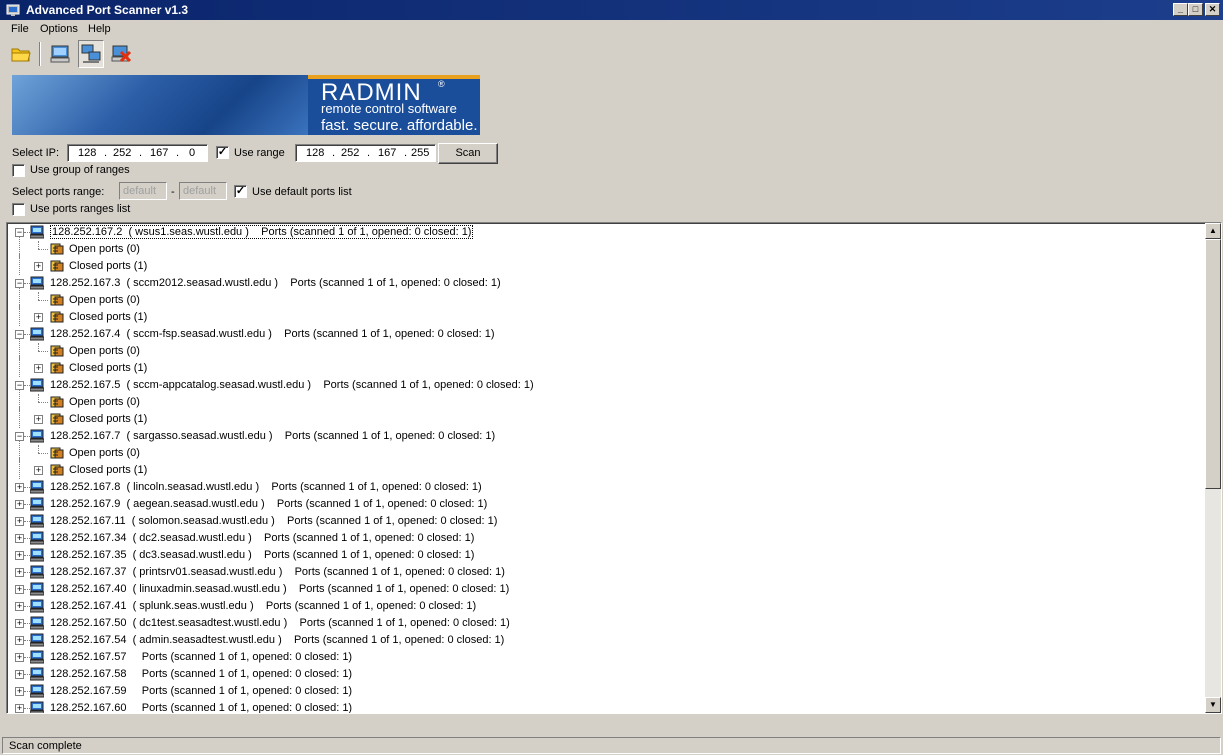  I want to click on scrollbar-thumb, so click(1213, 364).